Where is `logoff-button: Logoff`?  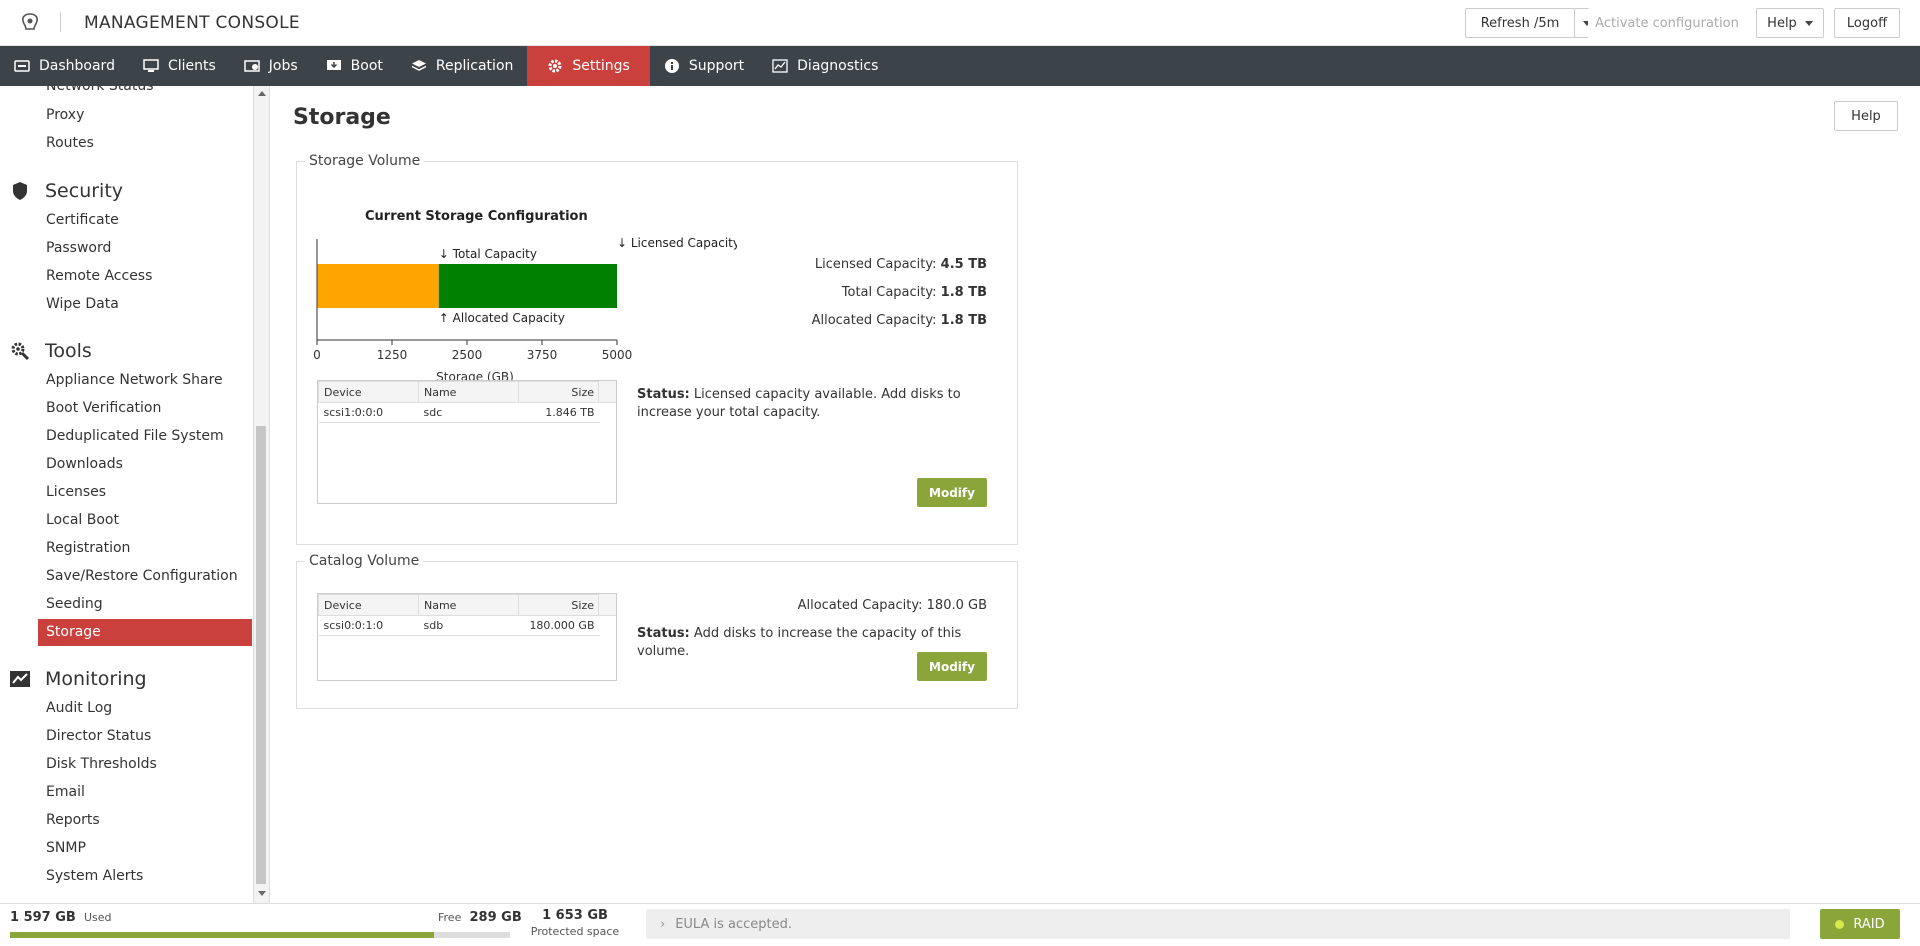
logoff-button: Logoff is located at coordinates (1867, 23).